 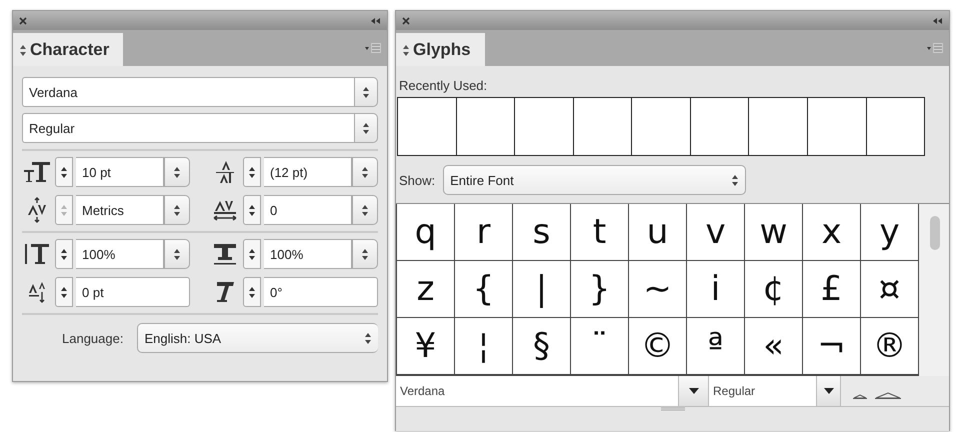 What do you see at coordinates (120, 210) in the screenshot?
I see `input-field: Metrics` at bounding box center [120, 210].